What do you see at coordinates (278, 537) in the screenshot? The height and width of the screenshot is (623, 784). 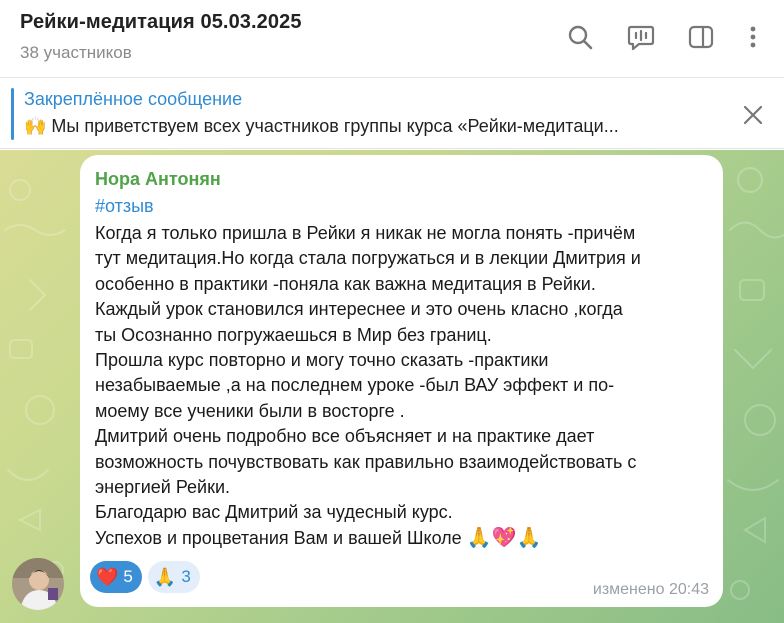 I see `message-last-text: Успехов и процветания Вам и вашей Школе` at bounding box center [278, 537].